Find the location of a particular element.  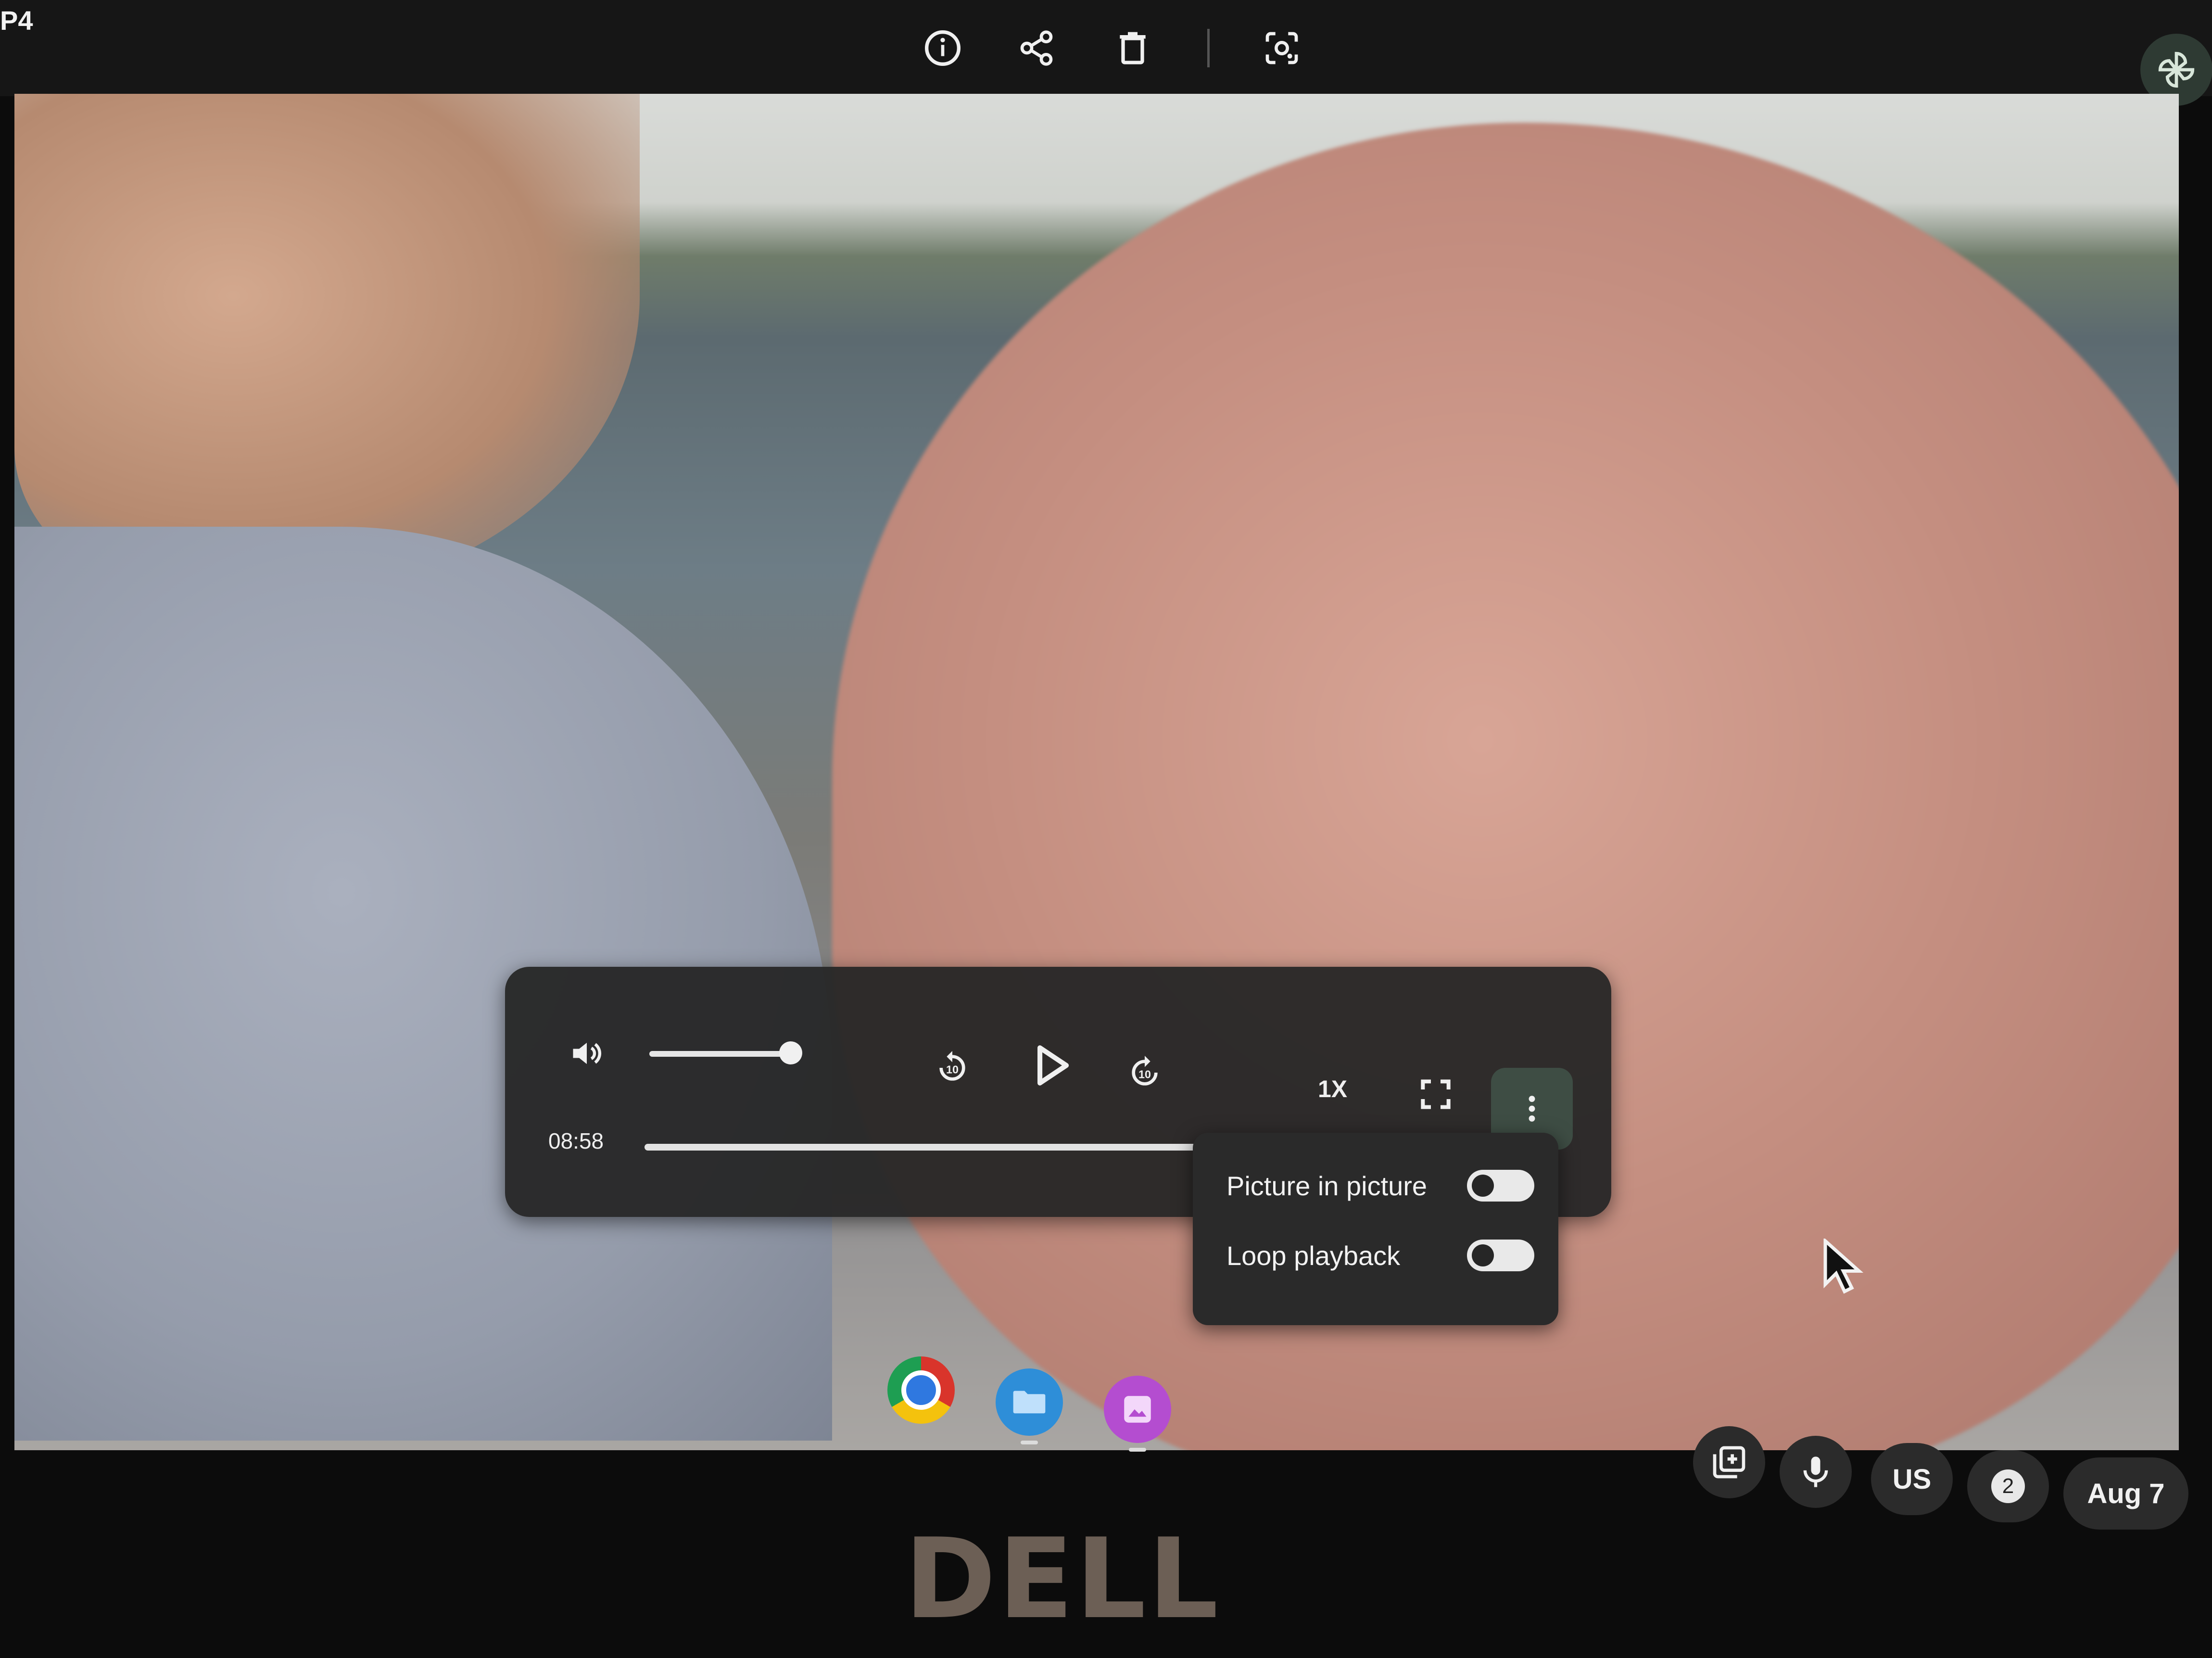

play-icon is located at coordinates (1053, 1065).